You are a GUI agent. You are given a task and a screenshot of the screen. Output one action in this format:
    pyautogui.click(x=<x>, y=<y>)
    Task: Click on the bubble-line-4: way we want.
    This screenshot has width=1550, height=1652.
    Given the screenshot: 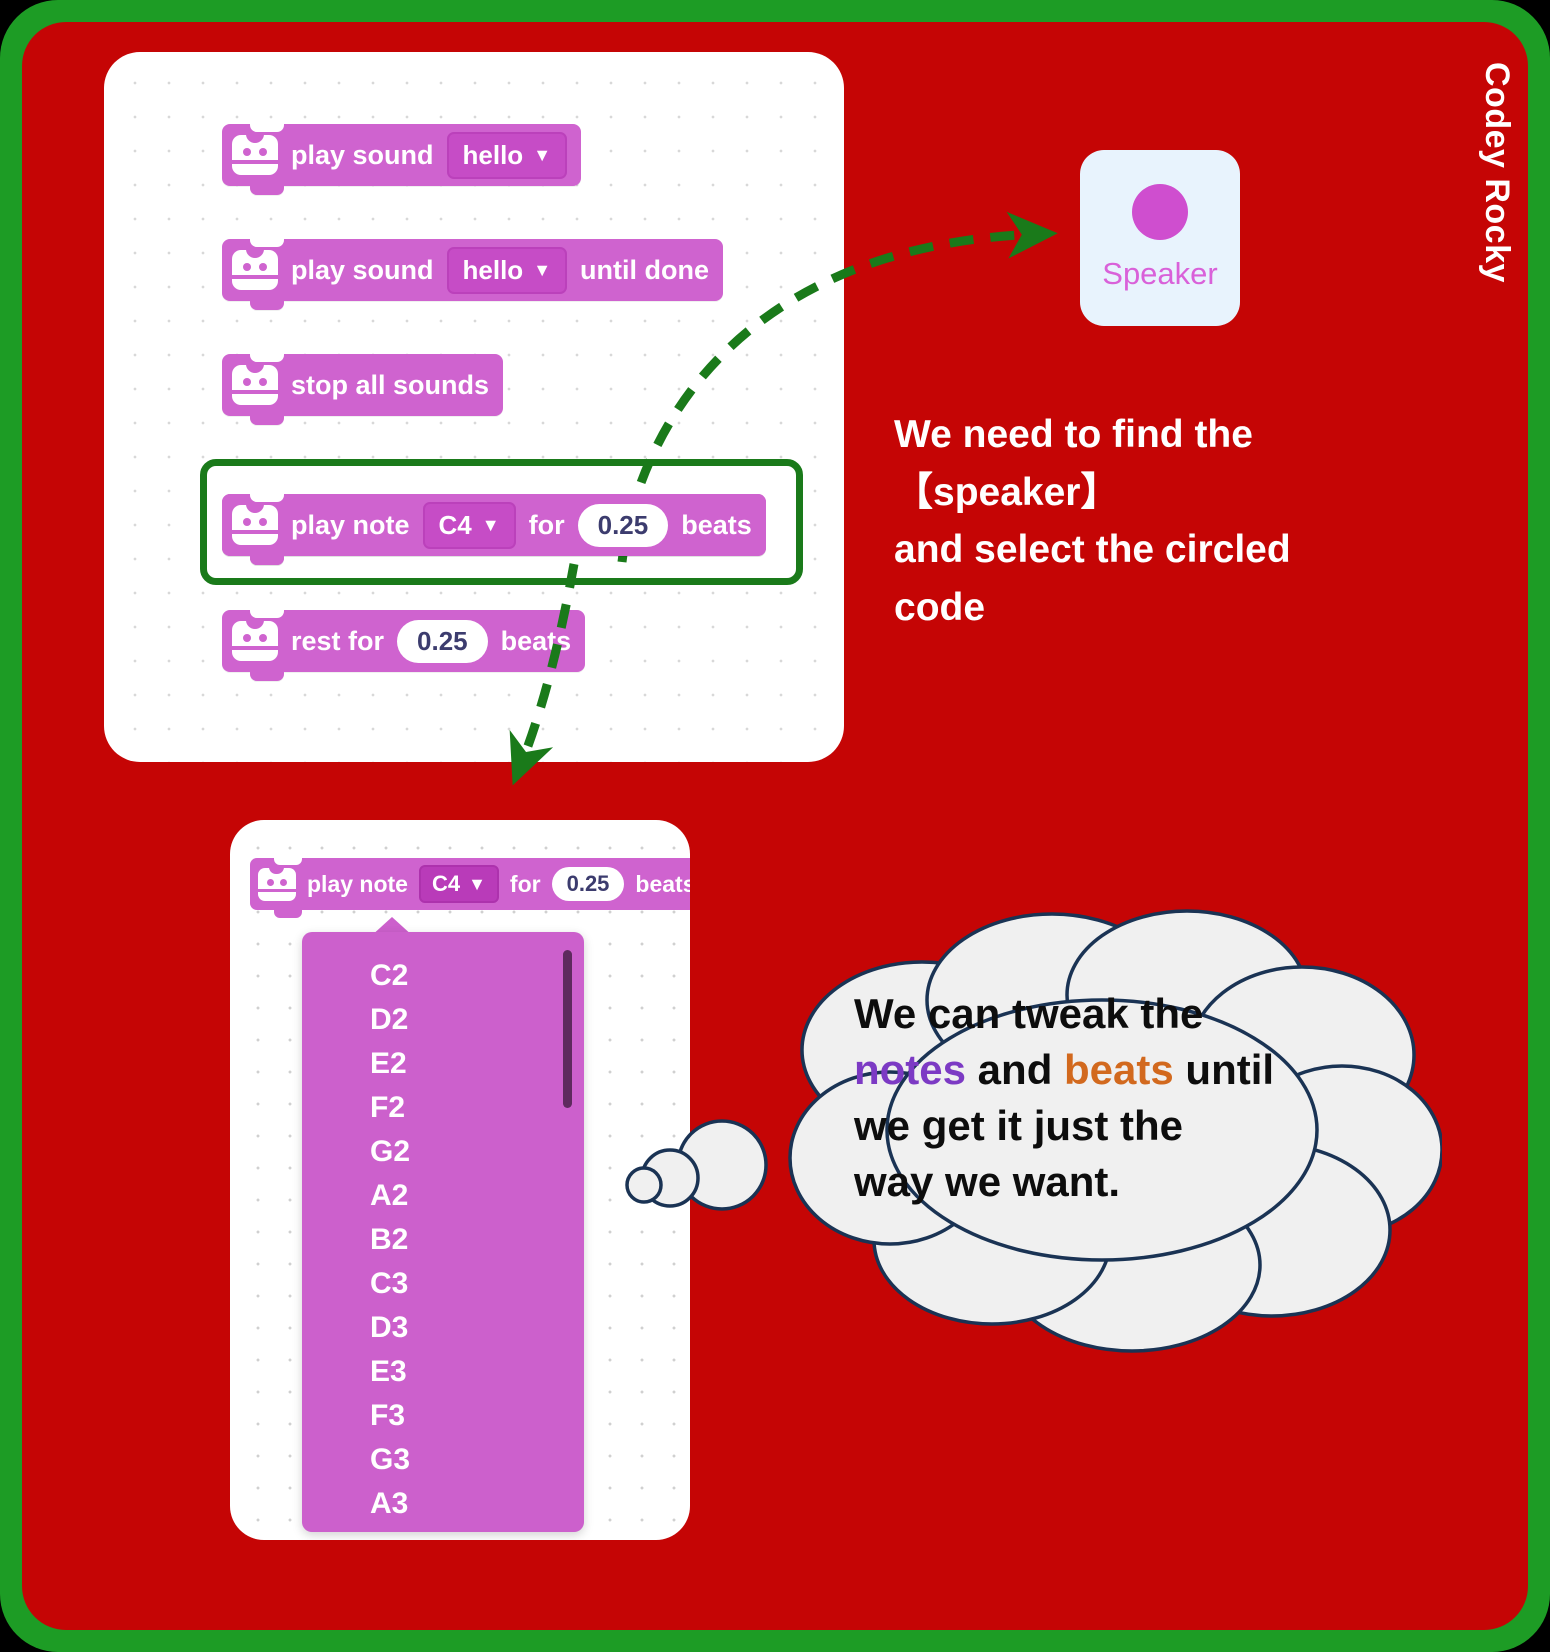 What is the action you would take?
    pyautogui.click(x=987, y=1181)
    